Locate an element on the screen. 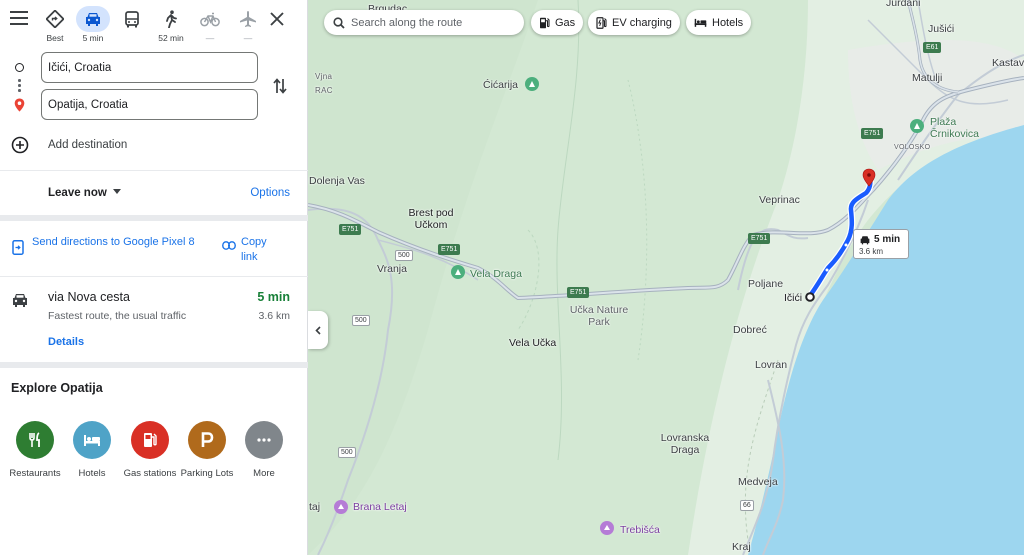  ev-charging-icon is located at coordinates (601, 22).